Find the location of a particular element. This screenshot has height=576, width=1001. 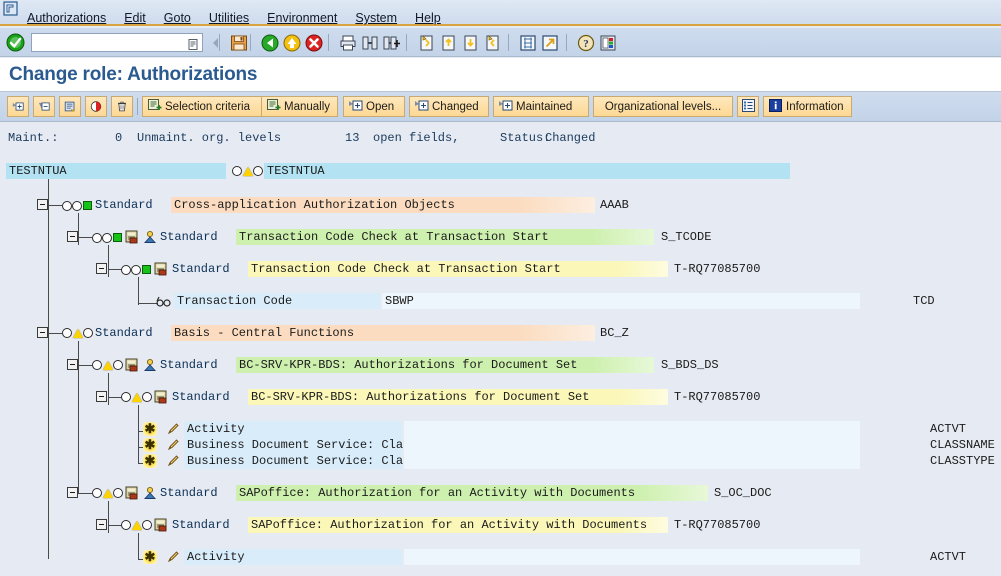

command-field is located at coordinates (117, 42).